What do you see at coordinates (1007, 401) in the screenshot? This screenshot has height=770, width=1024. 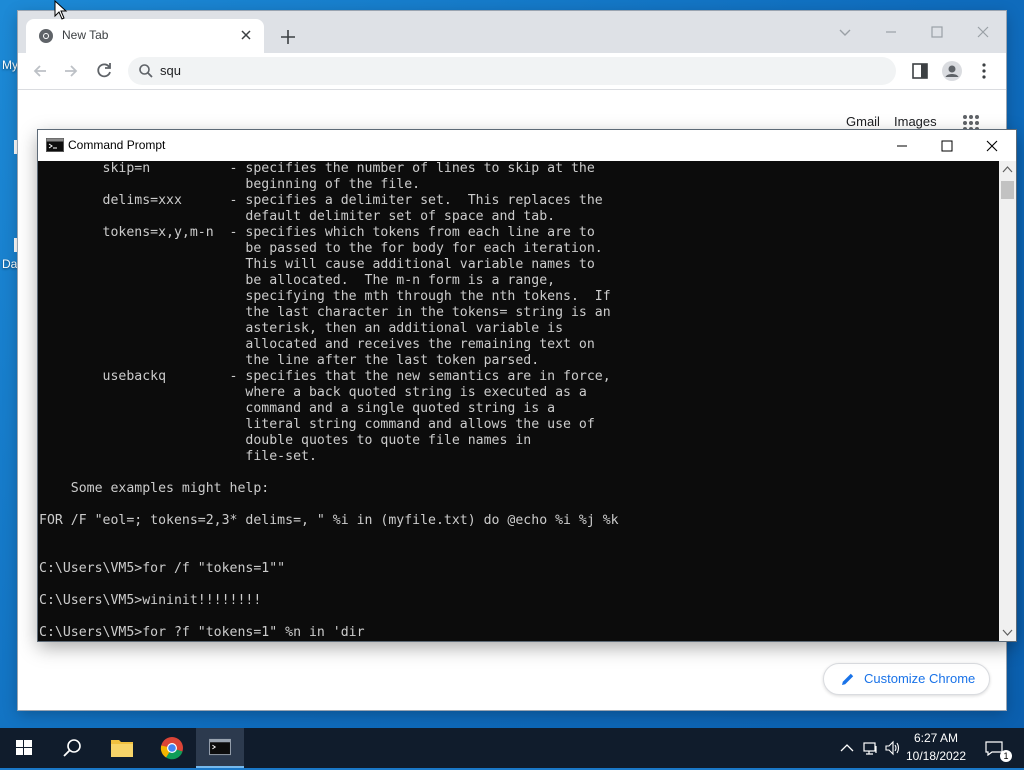 I see `console-scrollbar` at bounding box center [1007, 401].